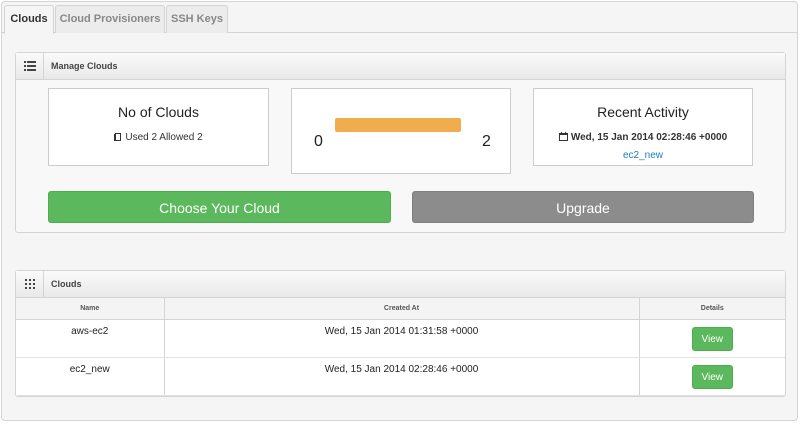  What do you see at coordinates (643, 155) in the screenshot?
I see `activity-cloud-link: ec2_new` at bounding box center [643, 155].